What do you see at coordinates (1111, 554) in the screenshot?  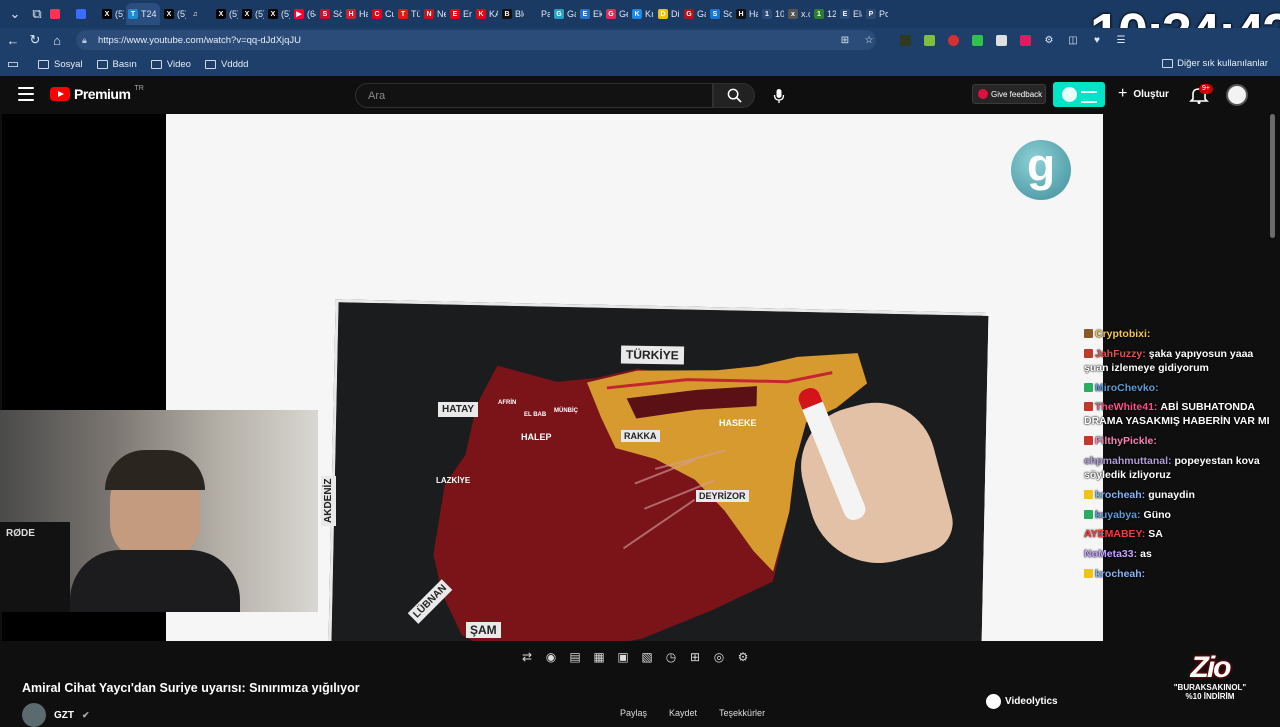 I see `chat-username: NoMeta33:` at bounding box center [1111, 554].